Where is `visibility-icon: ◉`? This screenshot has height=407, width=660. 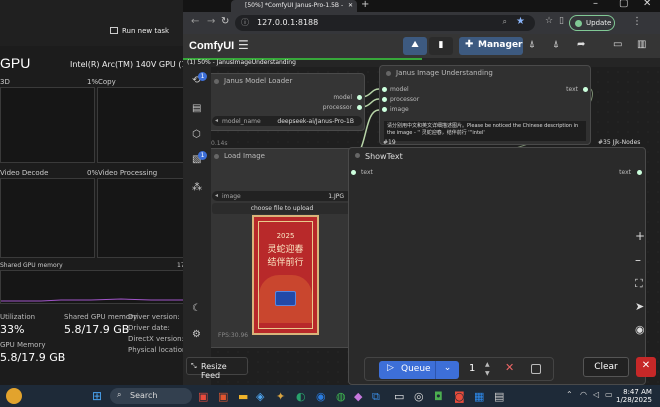
visibility-icon: ◉ is located at coordinates (640, 329).